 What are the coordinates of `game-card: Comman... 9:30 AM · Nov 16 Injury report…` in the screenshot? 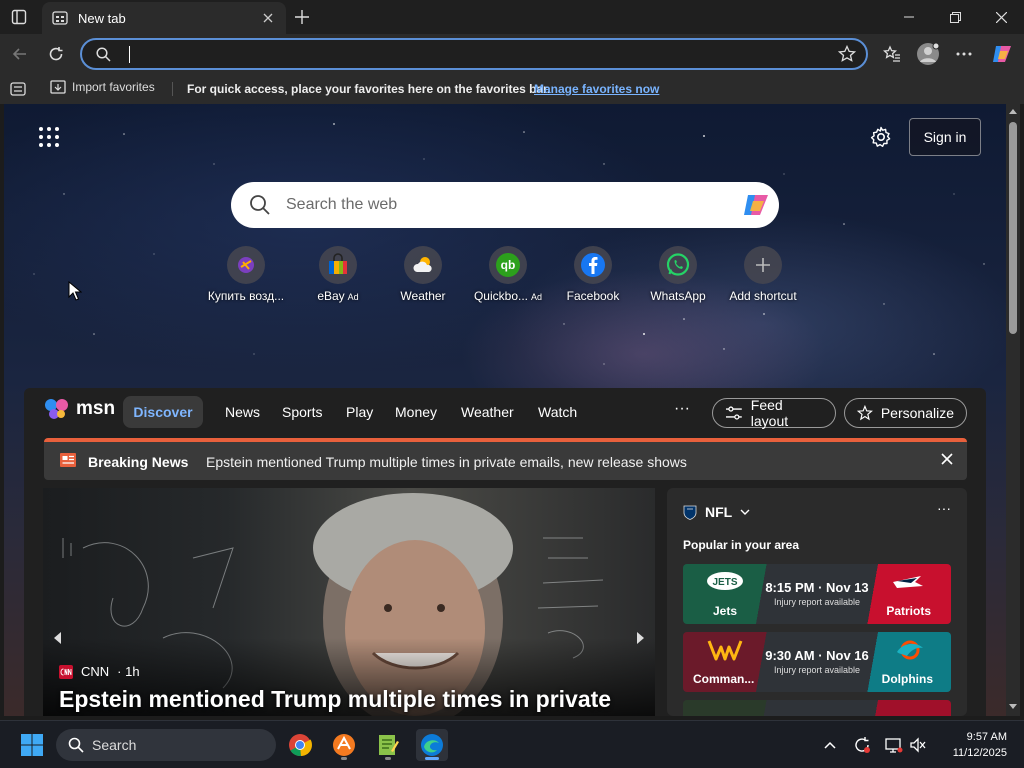 It's located at (817, 662).